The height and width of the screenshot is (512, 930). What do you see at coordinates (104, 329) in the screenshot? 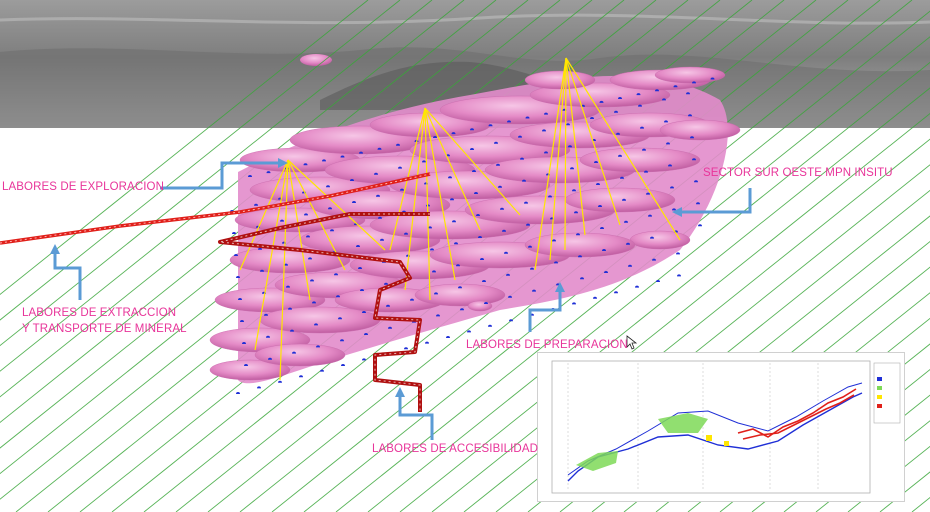
I see `label-labores-extraccion-line2: Y TRANSPORTE DE MINERAL` at bounding box center [104, 329].